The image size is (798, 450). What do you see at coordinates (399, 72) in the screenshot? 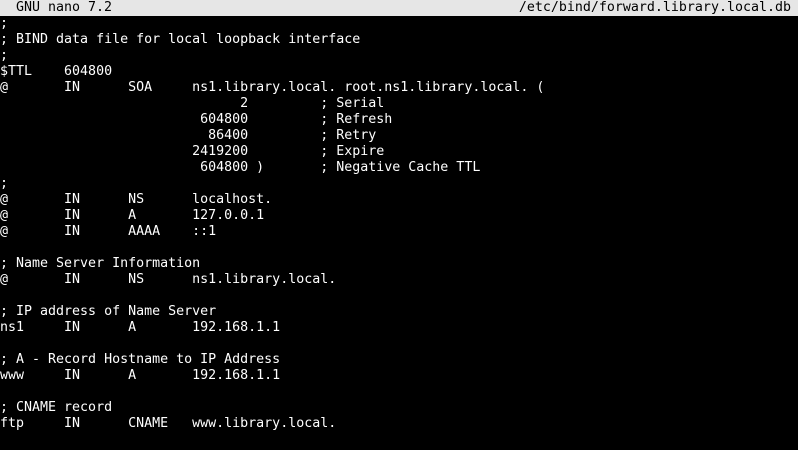
I see `editor-line: $TTL 604800` at bounding box center [399, 72].